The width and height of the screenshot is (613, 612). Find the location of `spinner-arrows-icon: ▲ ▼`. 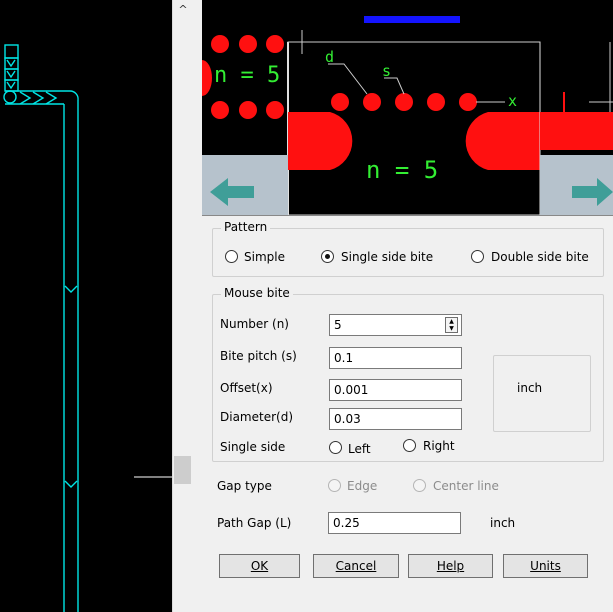

spinner-arrows-icon: ▲ ▼ is located at coordinates (451, 325).